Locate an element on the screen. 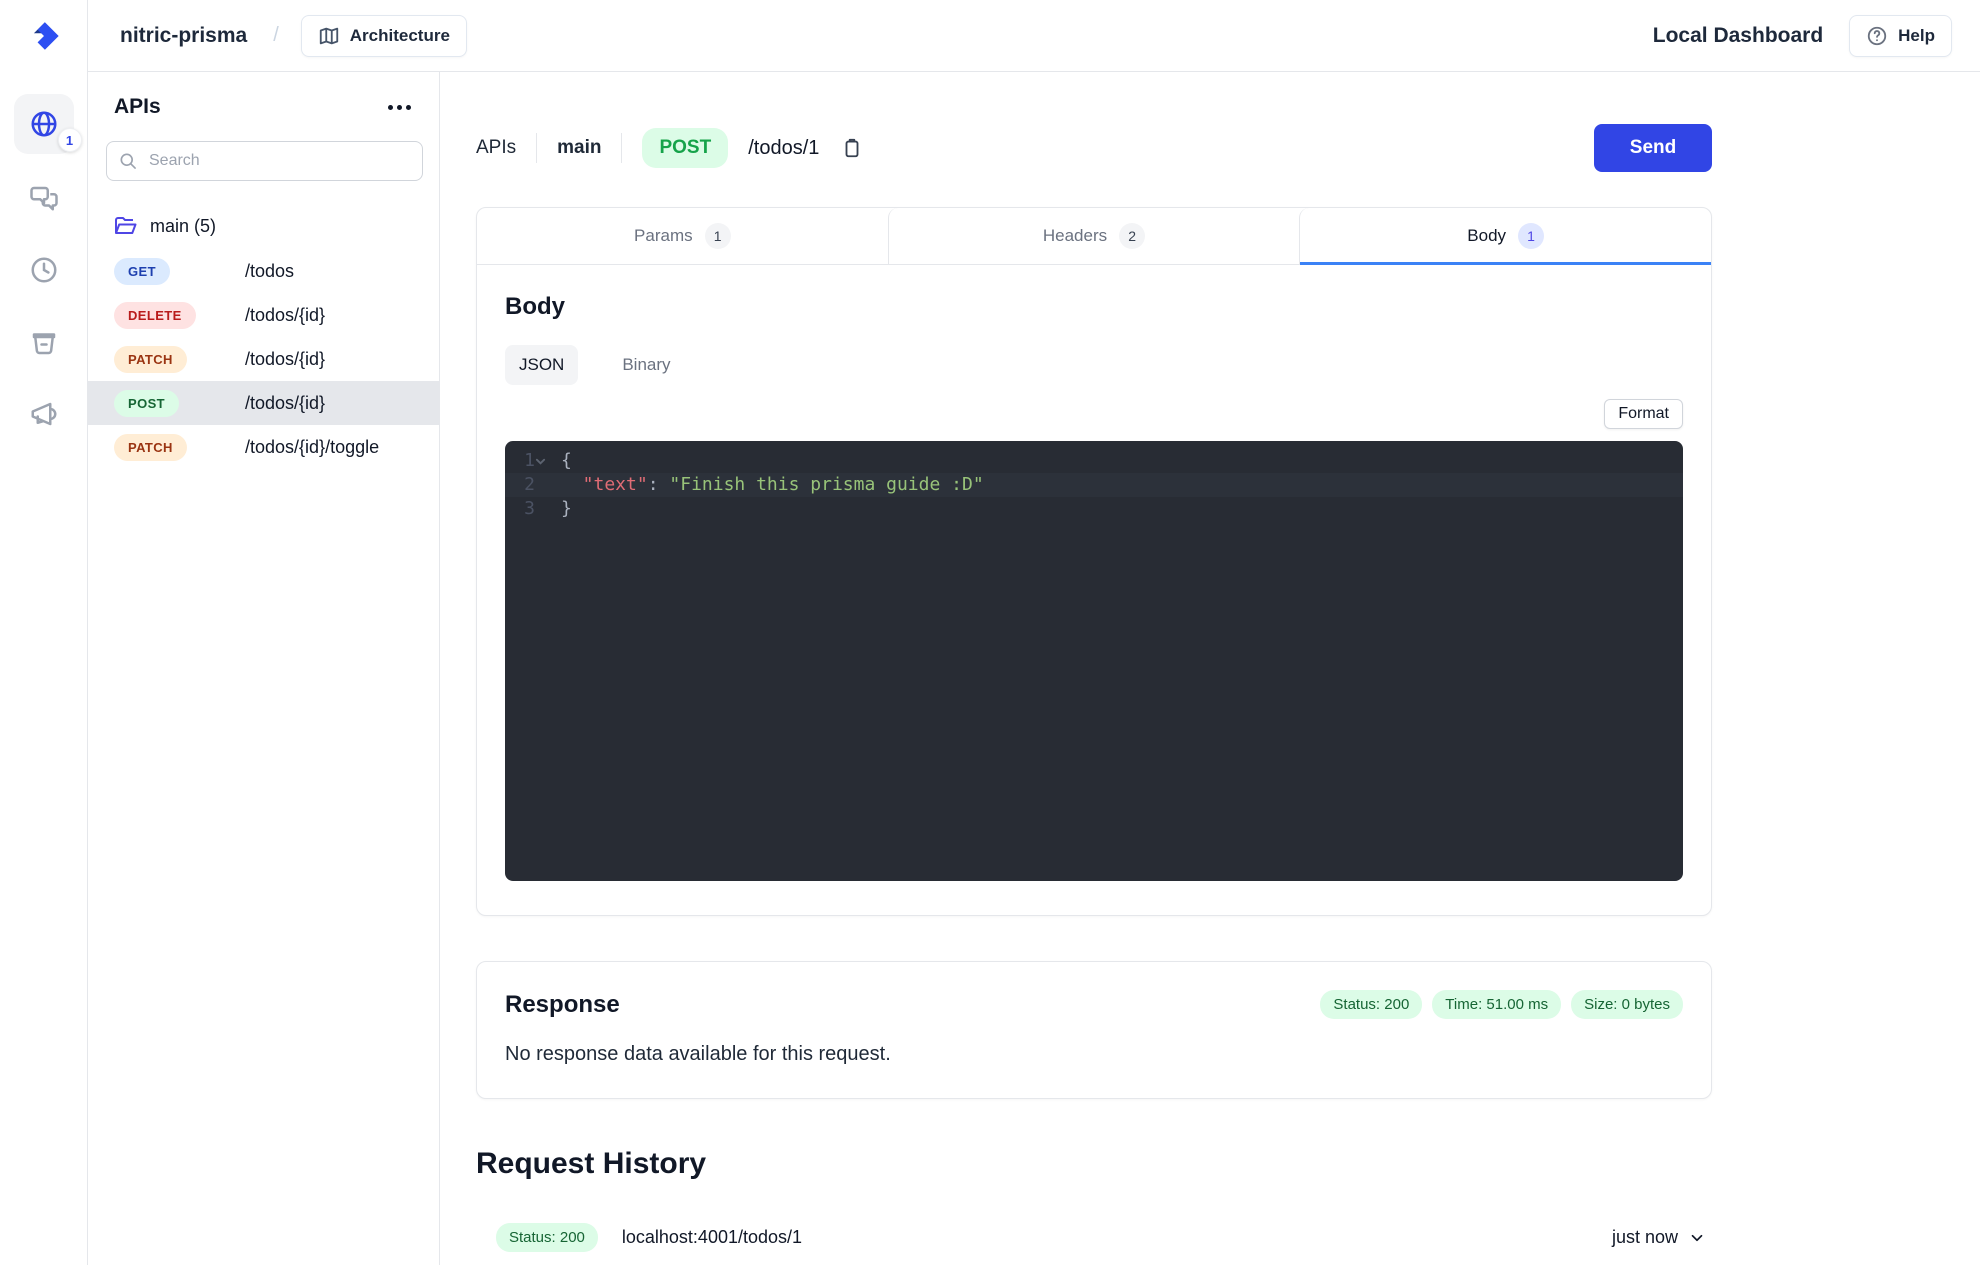 Image resolution: width=1980 pixels, height=1265 pixels. mode-json: JSON is located at coordinates (542, 365).